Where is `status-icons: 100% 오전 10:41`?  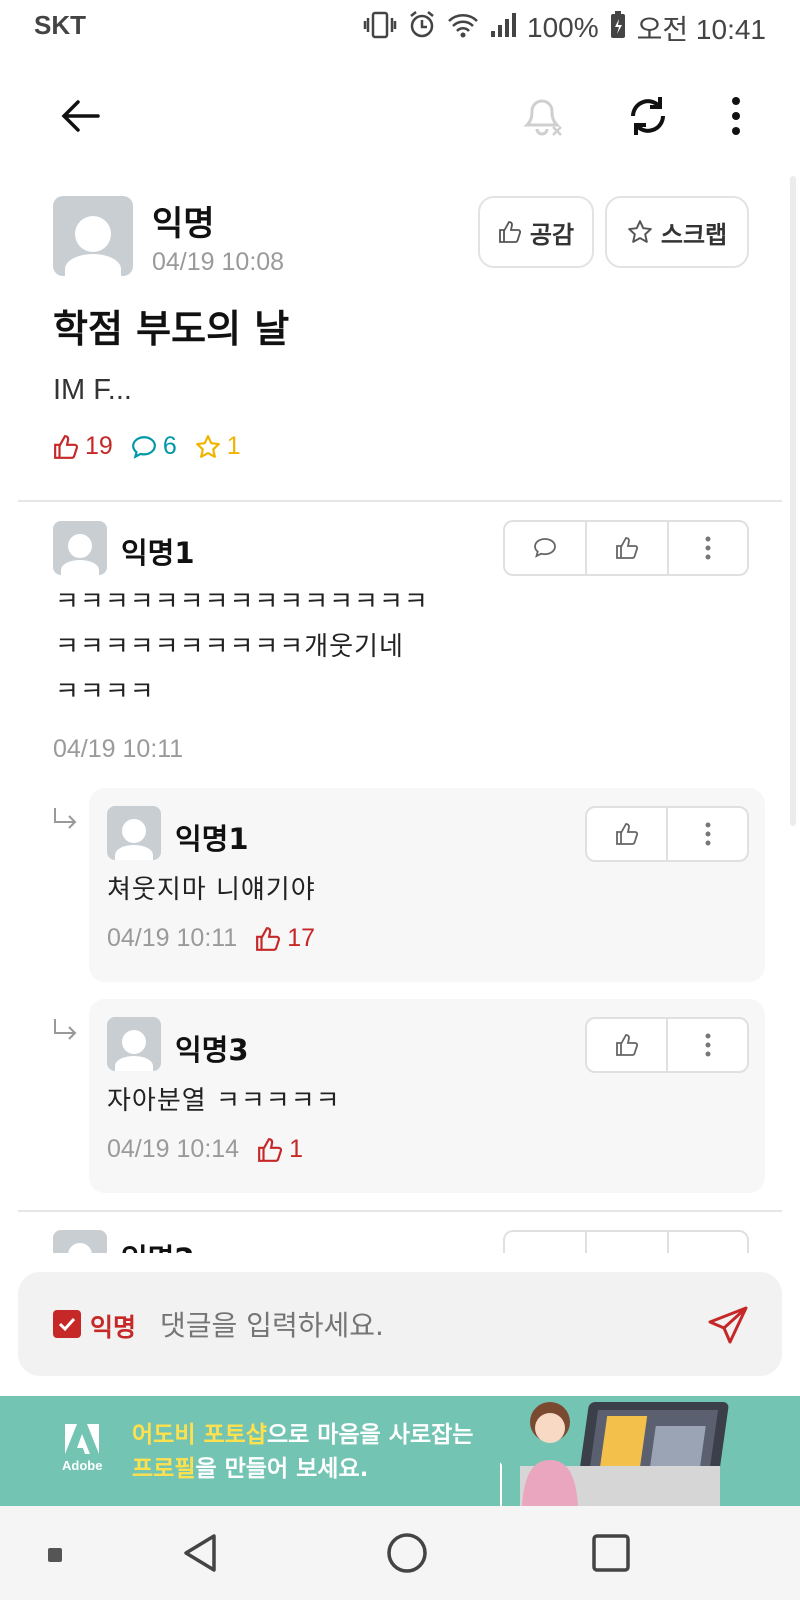 status-icons: 100% 오전 10:41 is located at coordinates (564, 28).